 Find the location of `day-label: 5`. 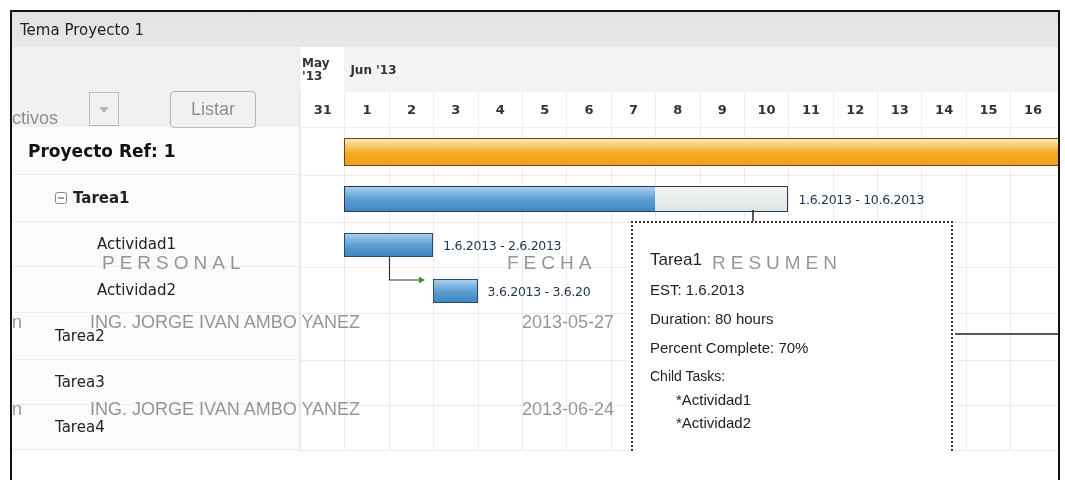

day-label: 5 is located at coordinates (545, 109).